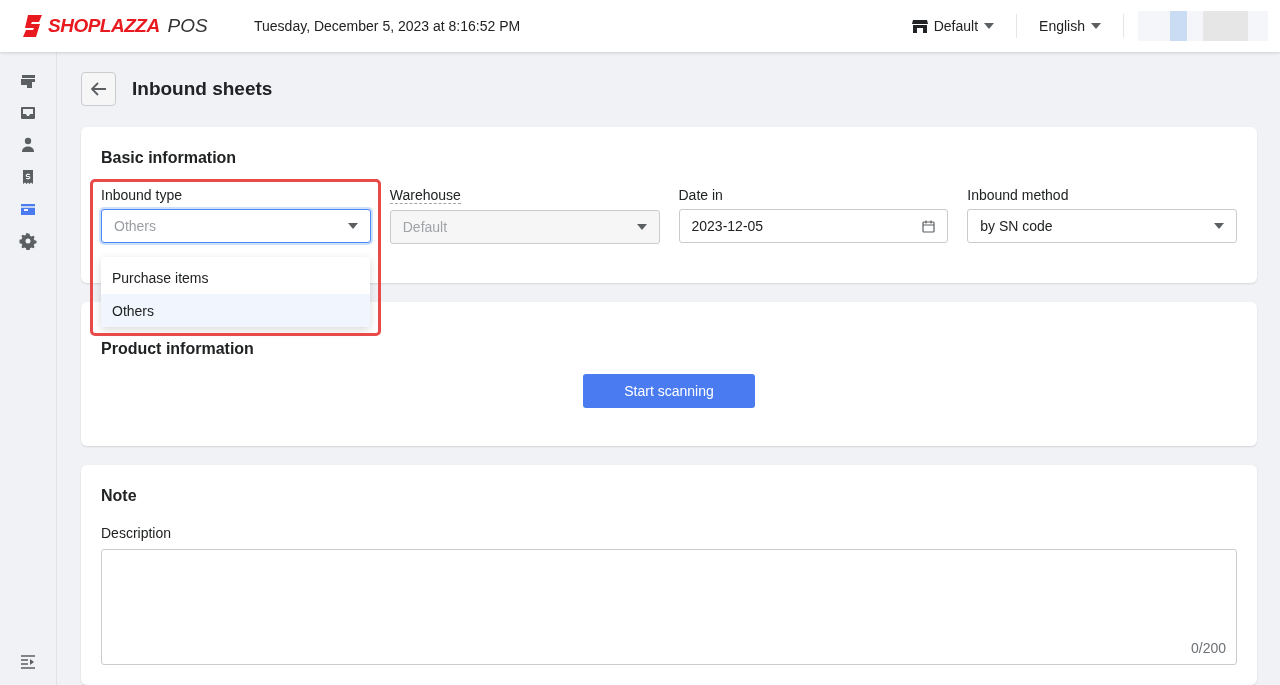 The width and height of the screenshot is (1280, 685). I want to click on start-scanning-button: Start scanning, so click(669, 391).